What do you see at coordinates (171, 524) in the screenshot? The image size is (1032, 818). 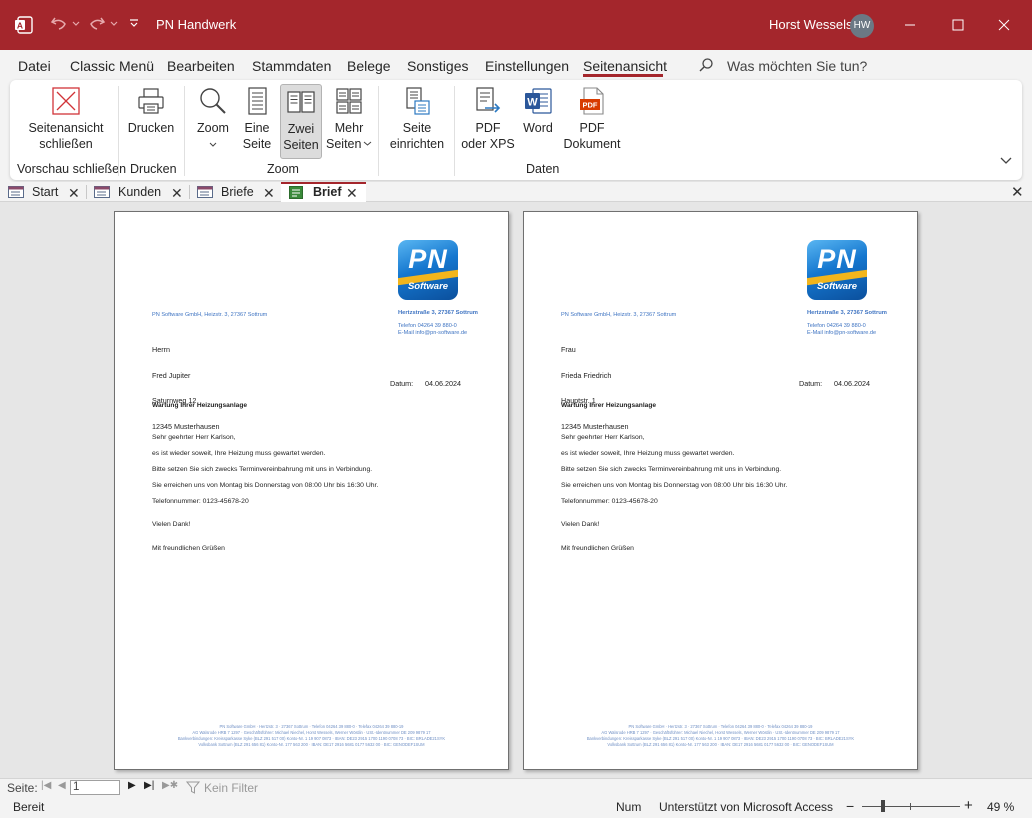 I see `body-line: Vielen Dank!` at bounding box center [171, 524].